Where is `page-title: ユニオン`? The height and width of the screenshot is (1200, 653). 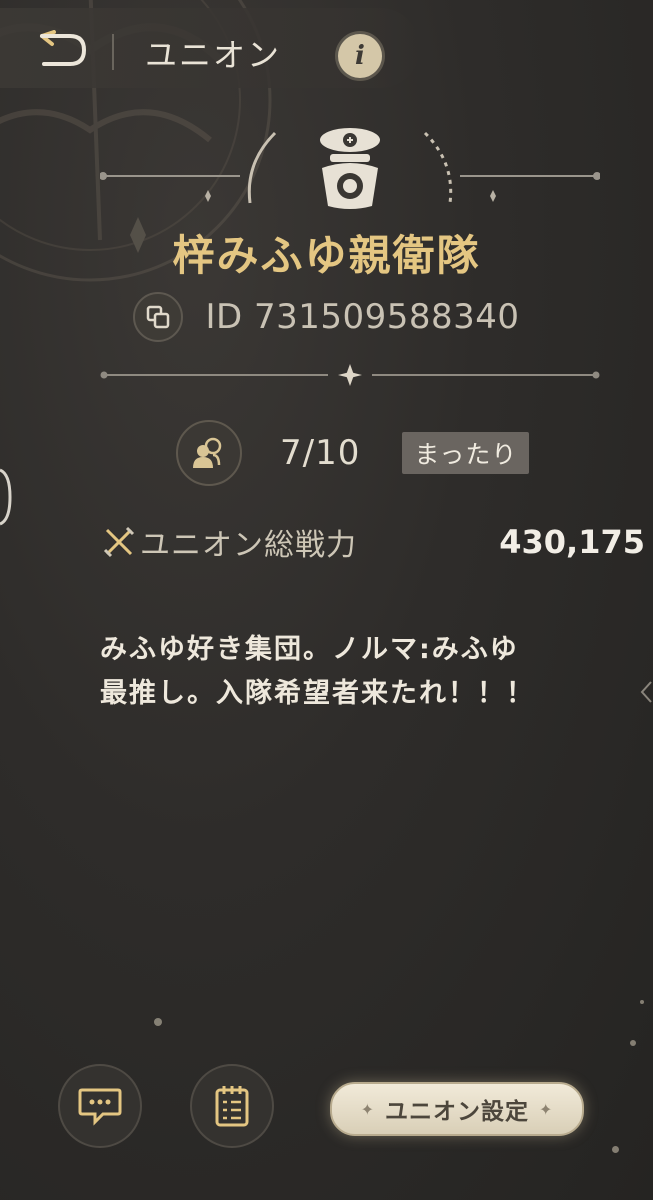 page-title: ユニオン is located at coordinates (213, 55).